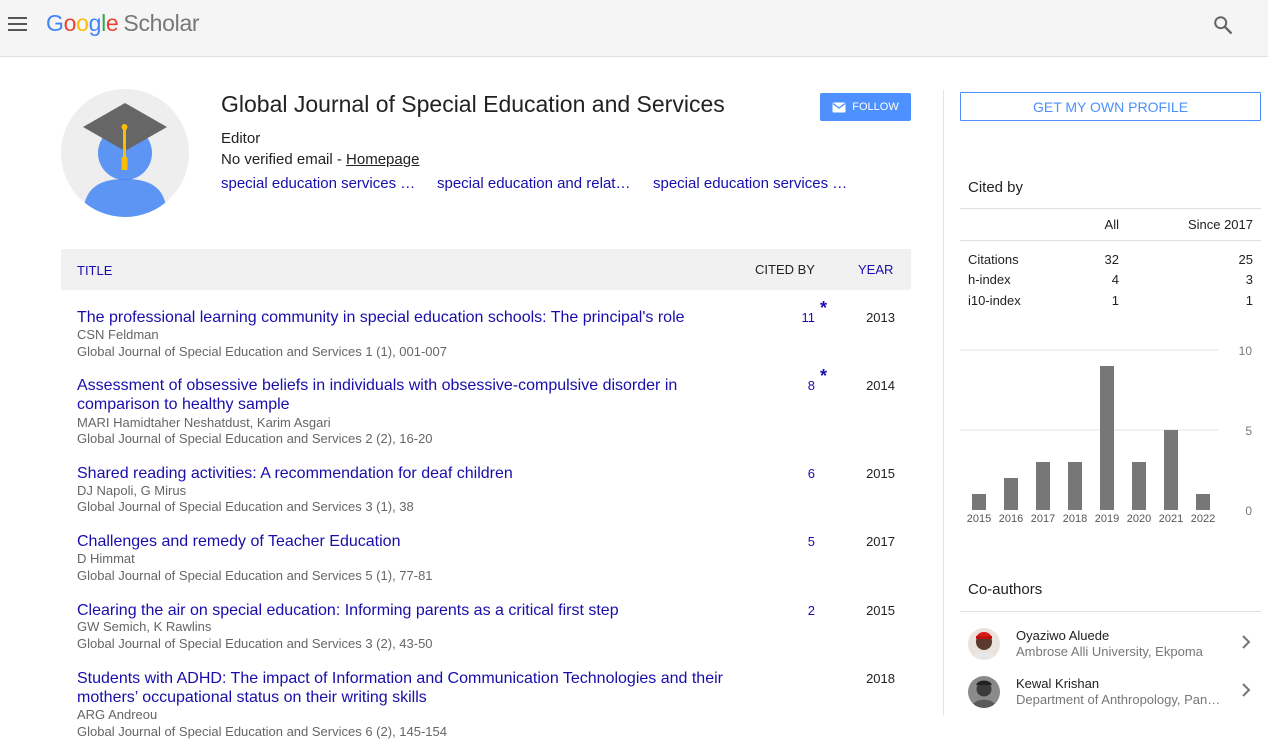  What do you see at coordinates (943, 403) in the screenshot?
I see `column-divider` at bounding box center [943, 403].